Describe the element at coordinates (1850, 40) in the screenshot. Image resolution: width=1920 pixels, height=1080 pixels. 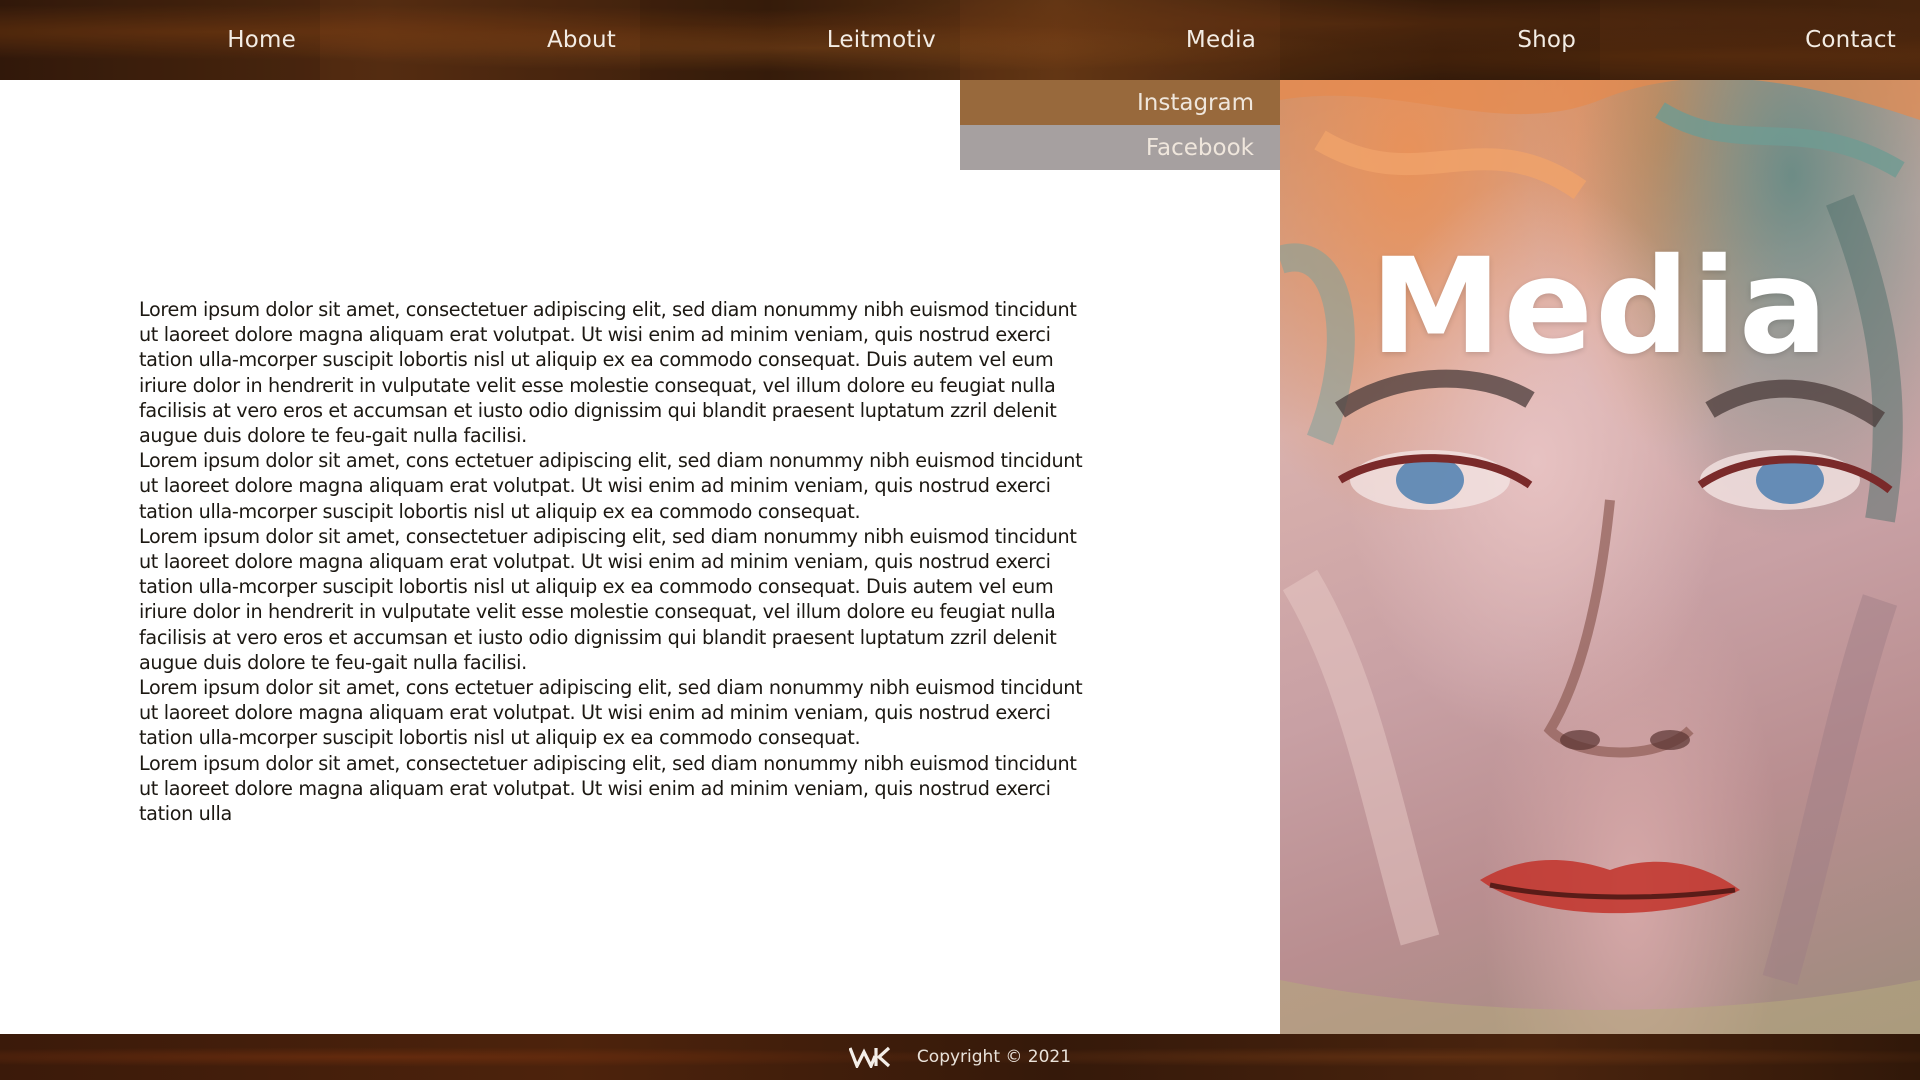
I see `nav-item-label: Contact` at that location.